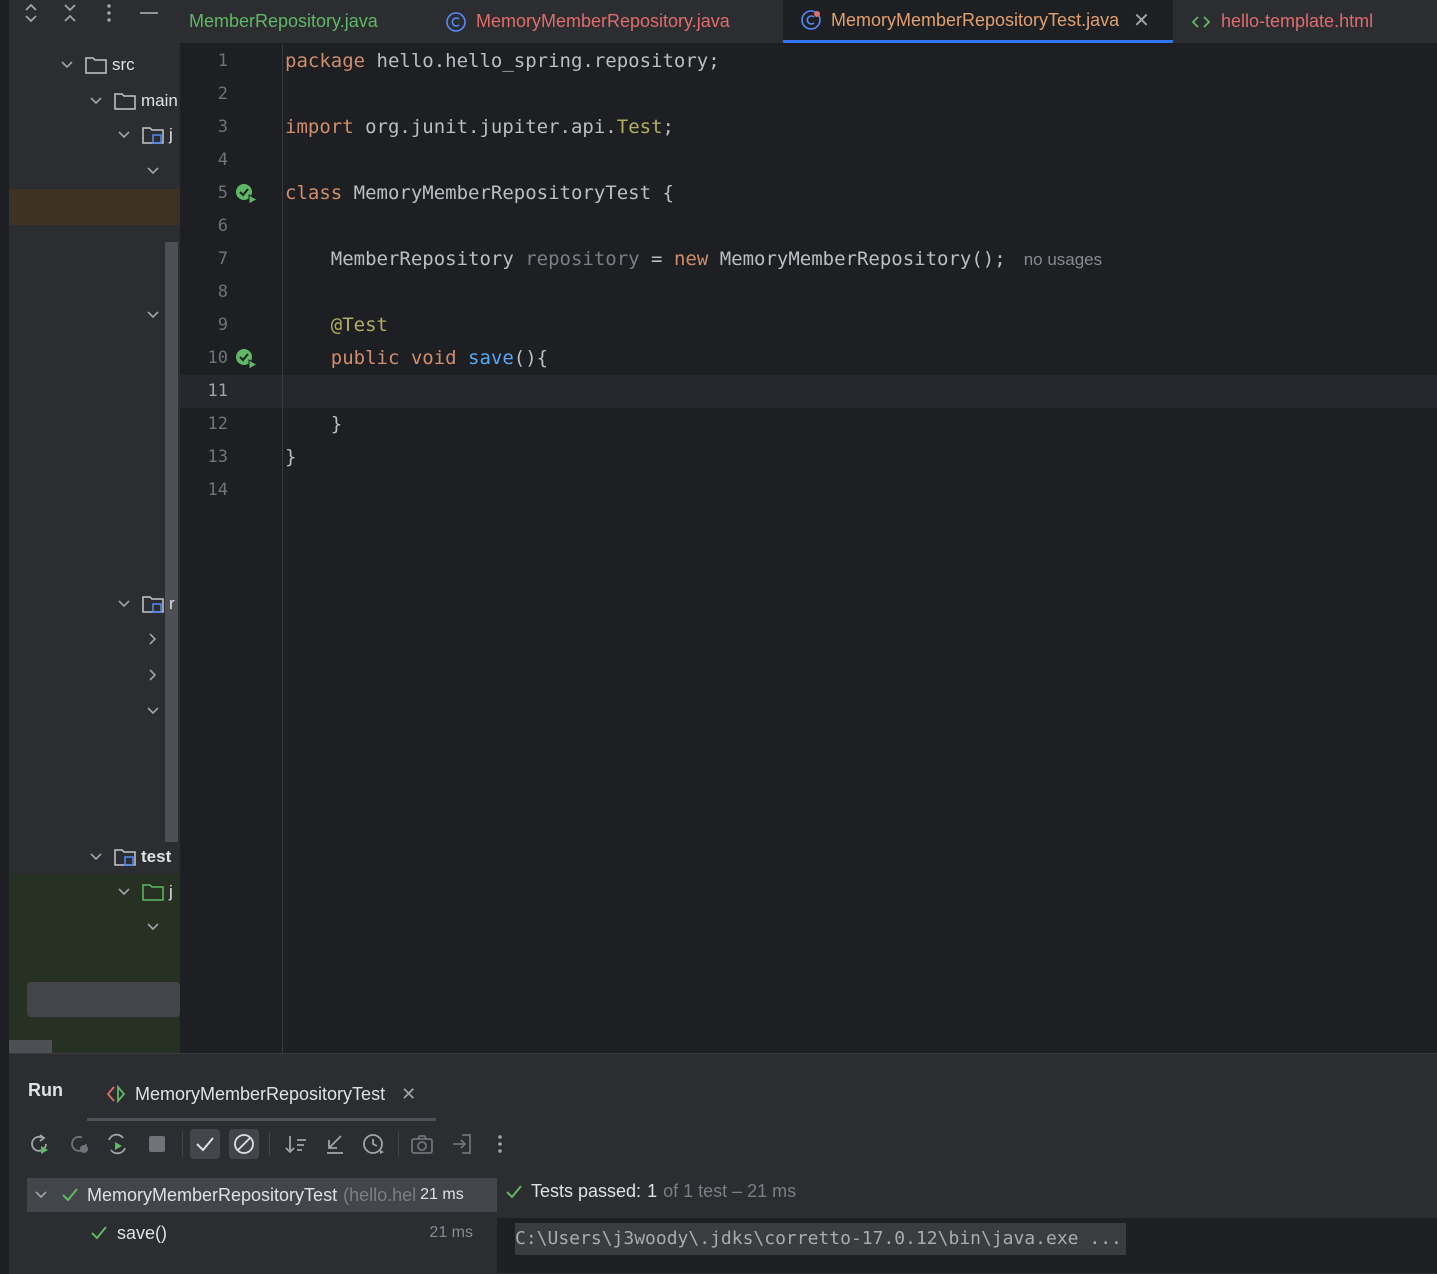  Describe the element at coordinates (269, 1144) in the screenshot. I see `toolbar-separator` at that location.